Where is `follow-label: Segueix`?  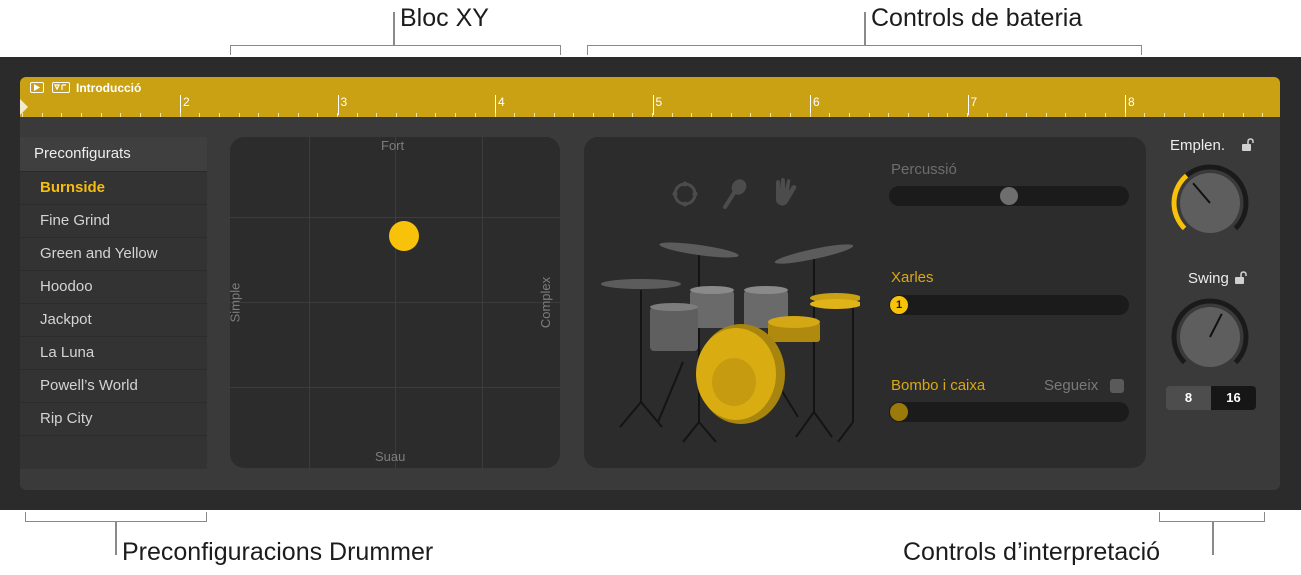 follow-label: Segueix is located at coordinates (1071, 385).